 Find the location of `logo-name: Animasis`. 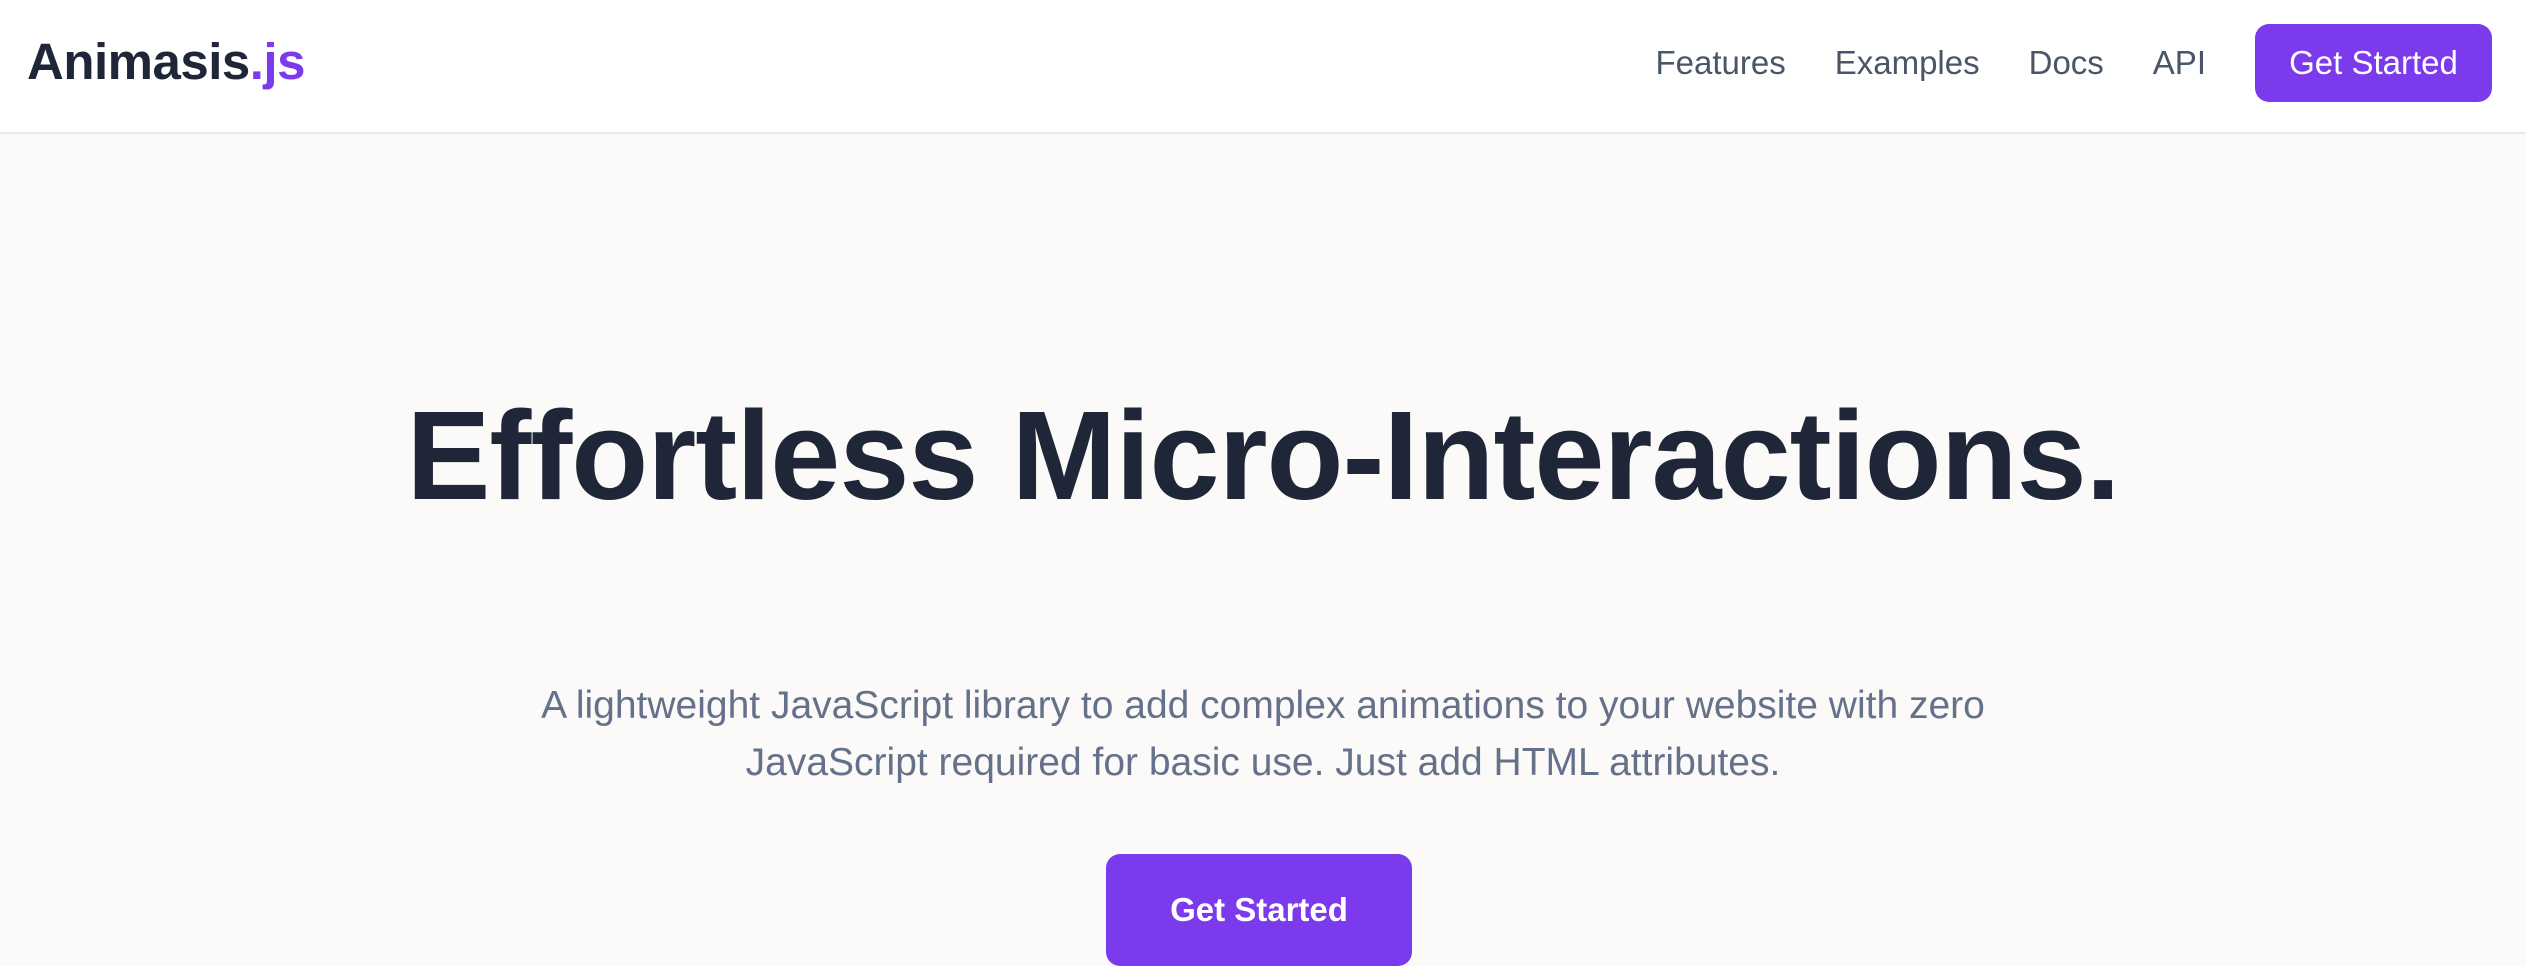

logo-name: Animasis is located at coordinates (138, 61).